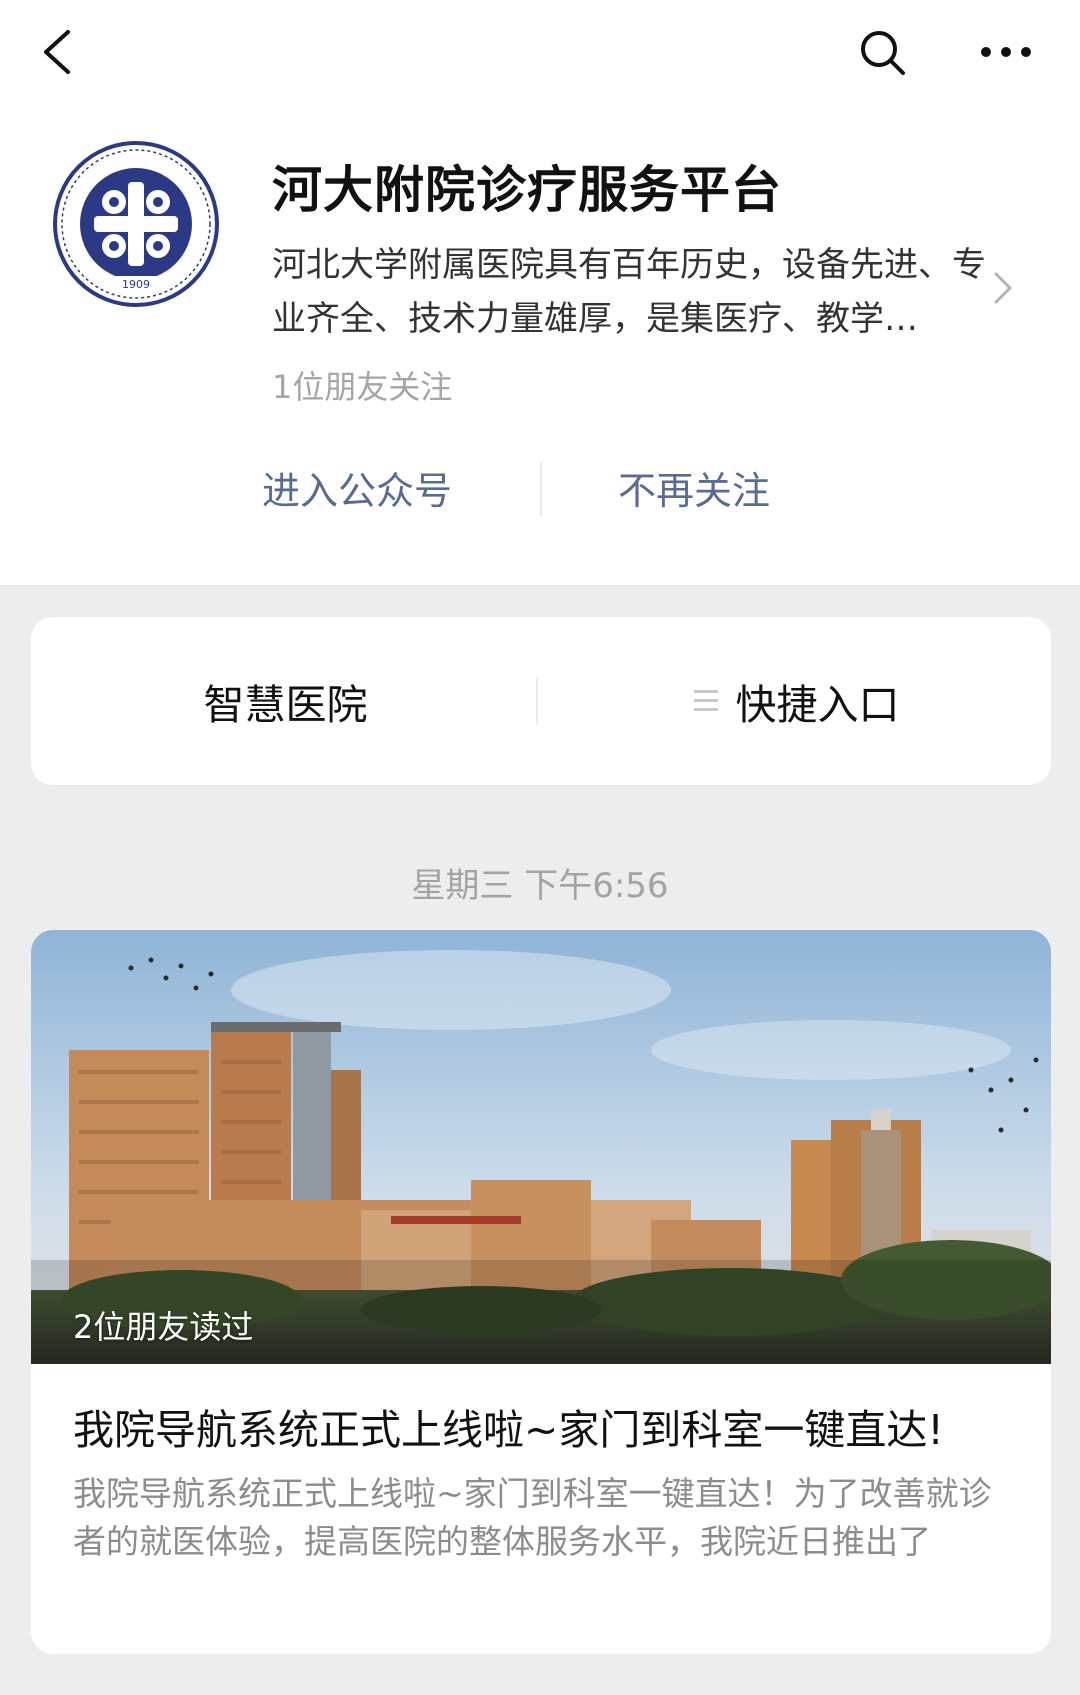  Describe the element at coordinates (362, 387) in the screenshot. I see `friends-following-count: 1位朋友关注` at that location.